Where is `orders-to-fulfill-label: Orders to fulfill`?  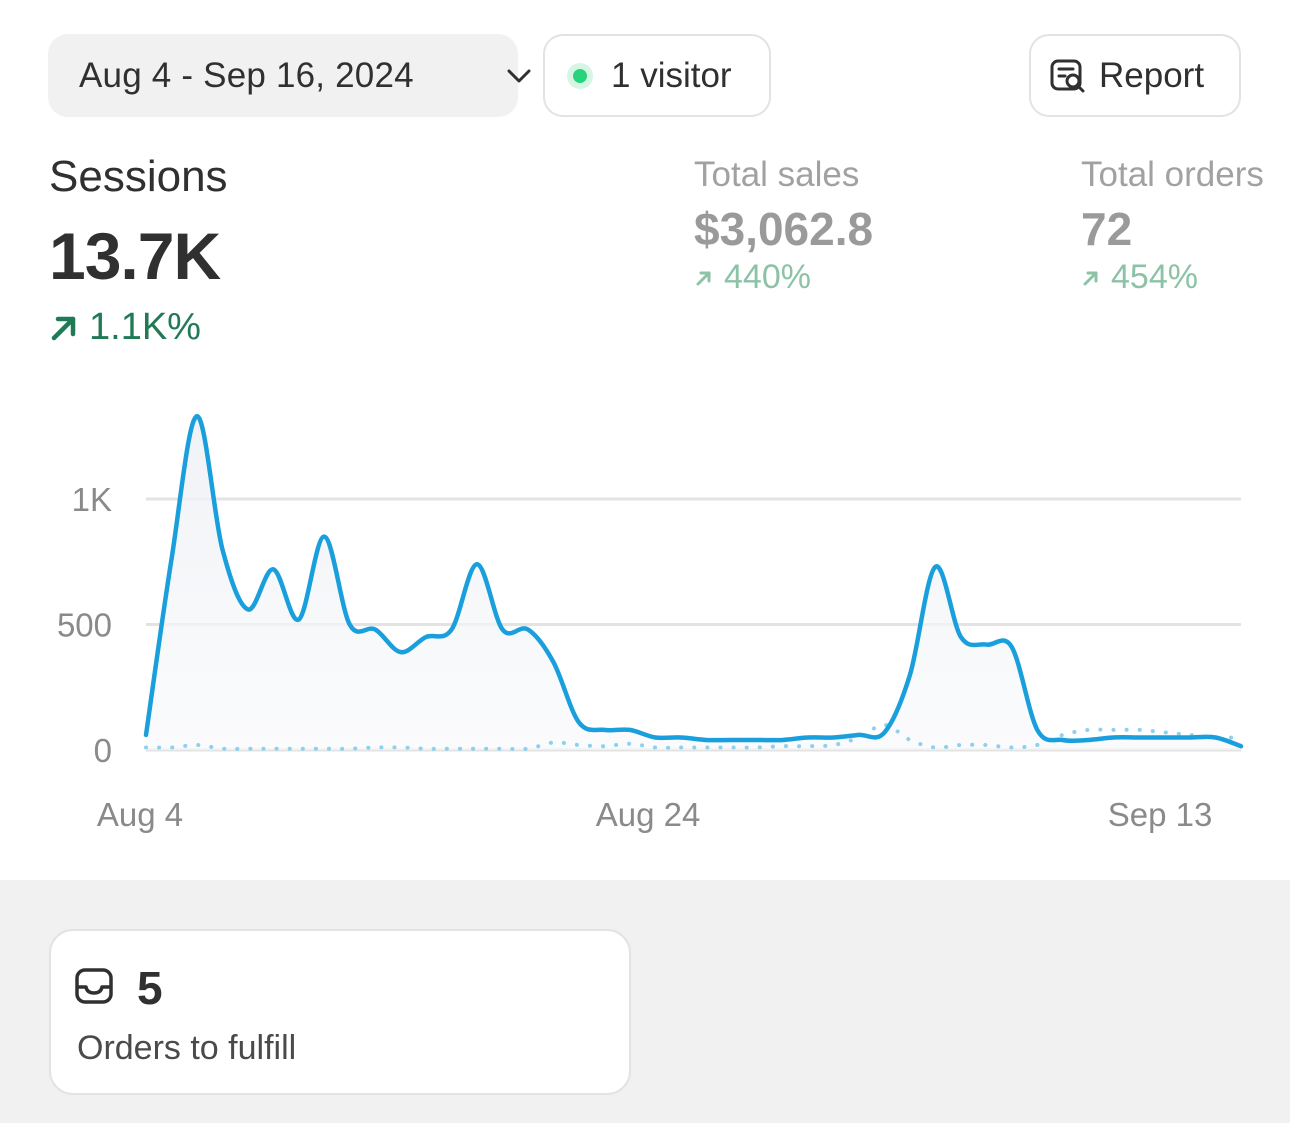
orders-to-fulfill-label: Orders to fulfill is located at coordinates (187, 1048).